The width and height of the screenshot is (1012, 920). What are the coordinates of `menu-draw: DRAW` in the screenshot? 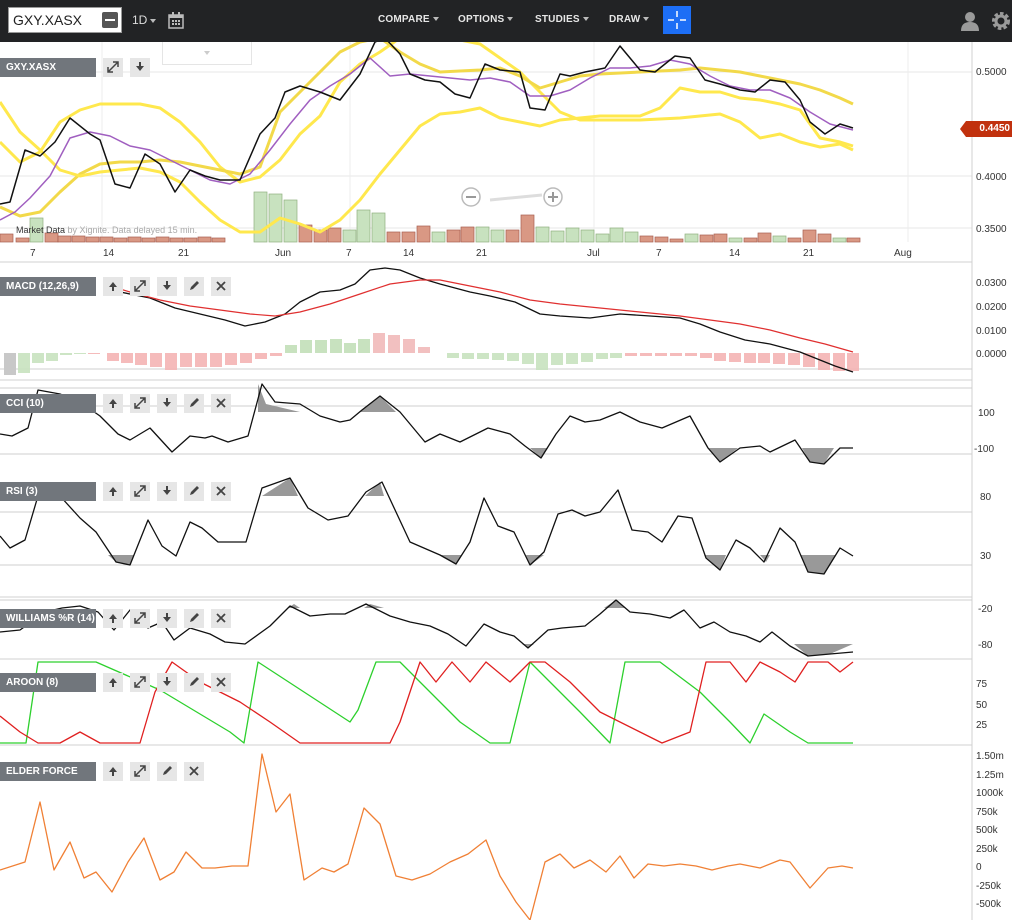 It's located at (629, 19).